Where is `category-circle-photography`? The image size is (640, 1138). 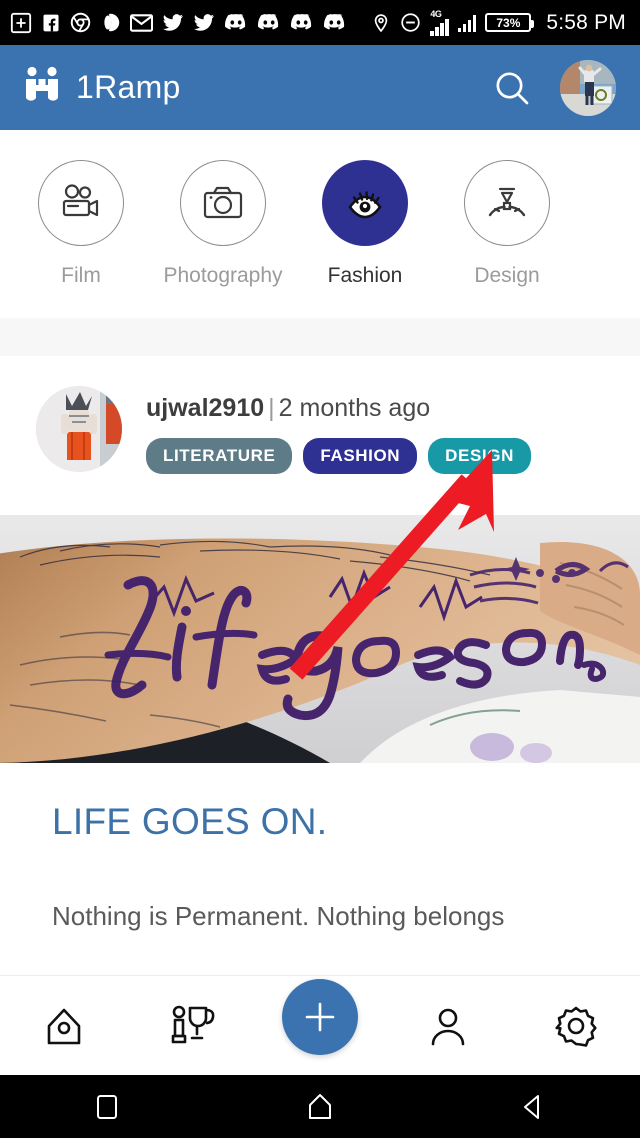 category-circle-photography is located at coordinates (223, 203).